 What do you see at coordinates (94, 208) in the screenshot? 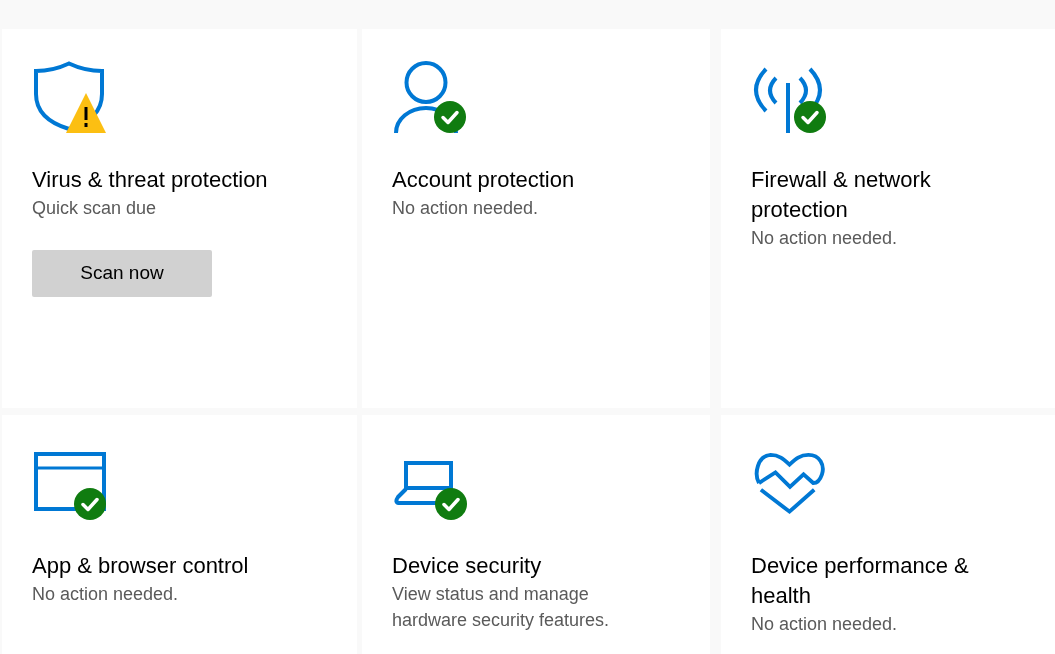
I see `status-text: Quick scan due` at bounding box center [94, 208].